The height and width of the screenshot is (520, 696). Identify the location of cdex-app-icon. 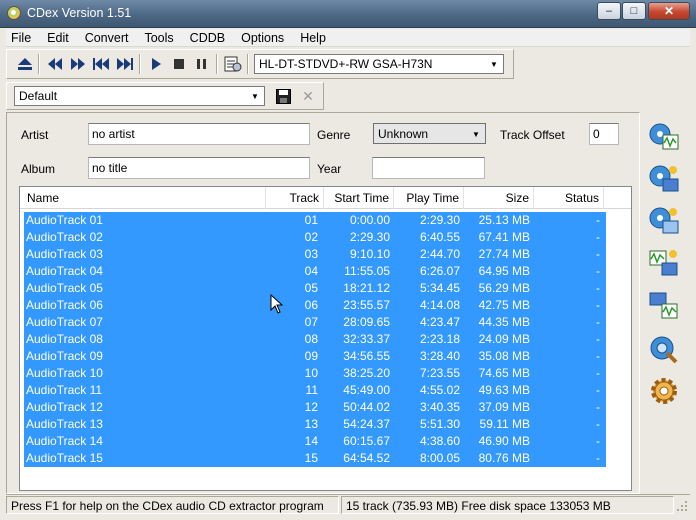
(14, 13).